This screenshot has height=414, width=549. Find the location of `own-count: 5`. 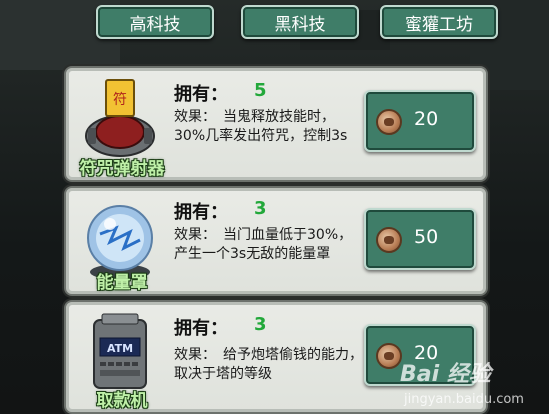

own-count: 5 is located at coordinates (260, 90).